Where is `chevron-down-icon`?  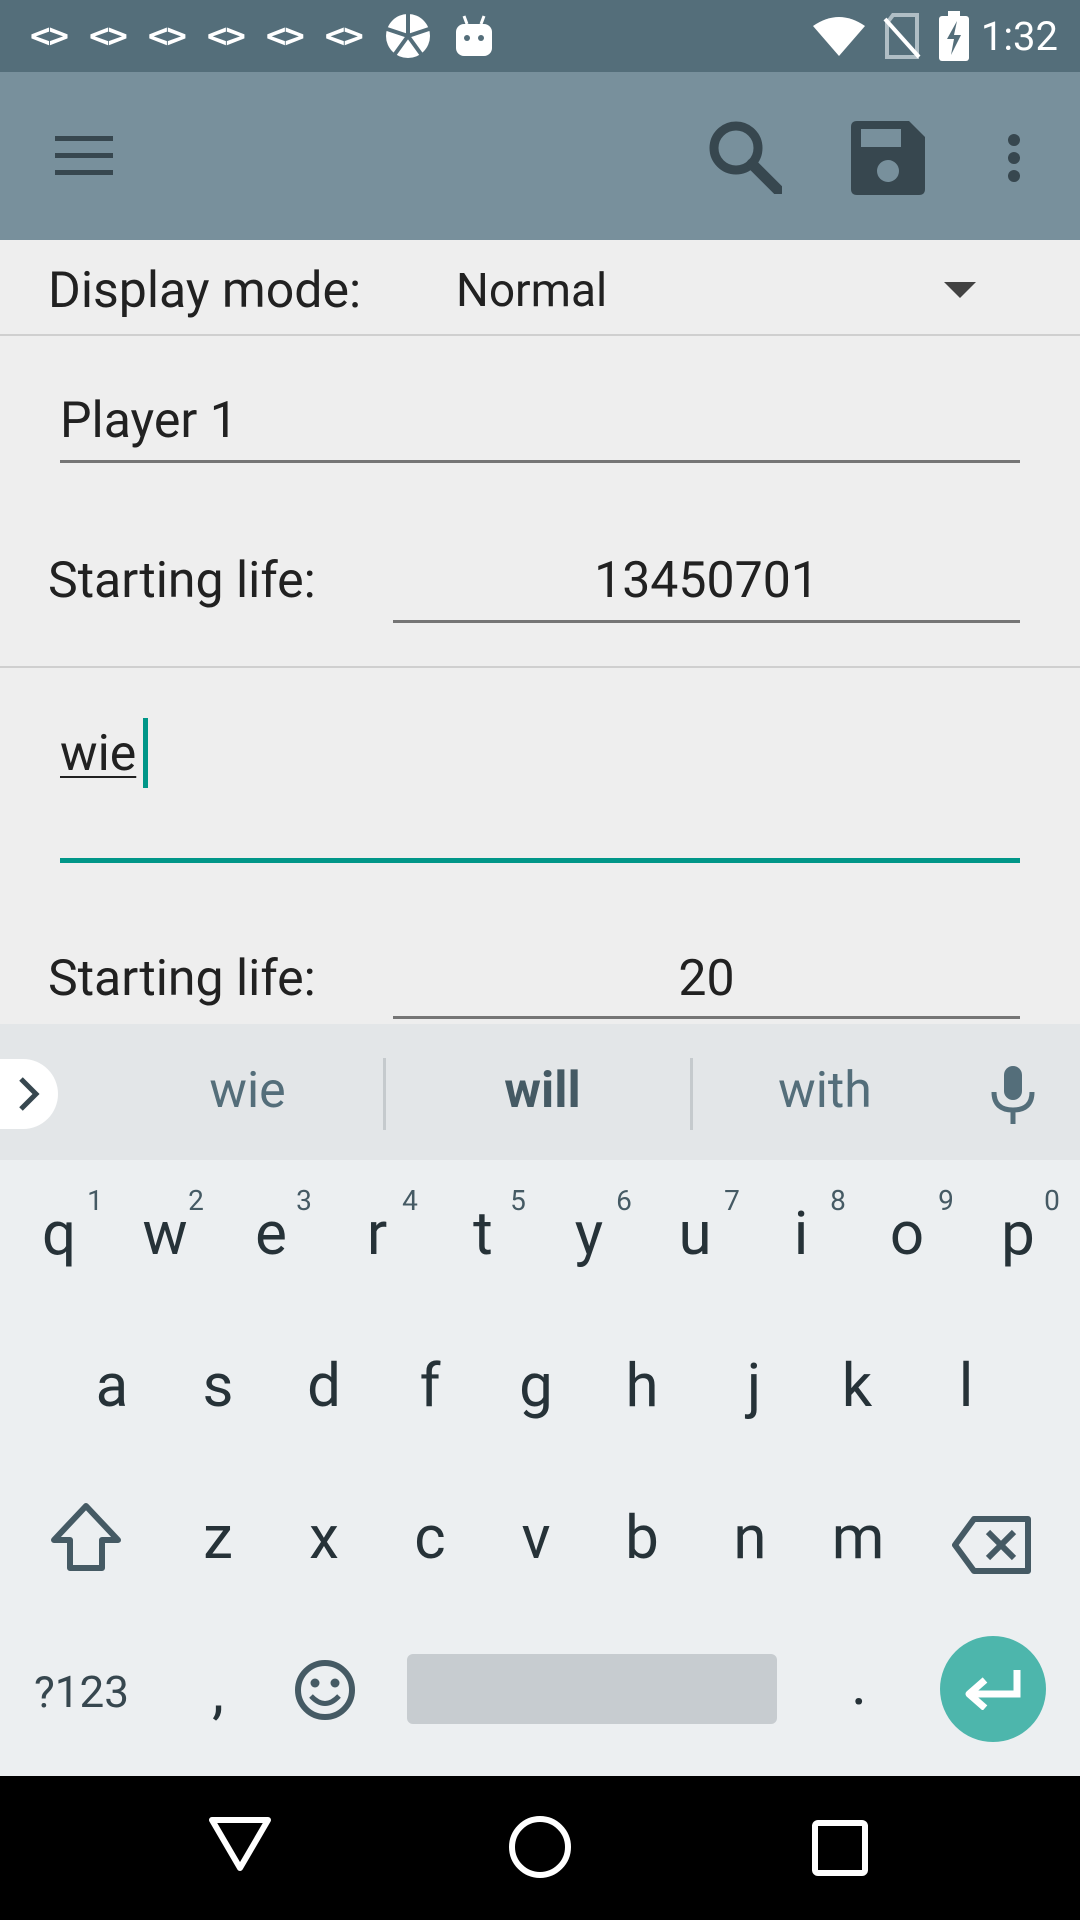
chevron-down-icon is located at coordinates (960, 290).